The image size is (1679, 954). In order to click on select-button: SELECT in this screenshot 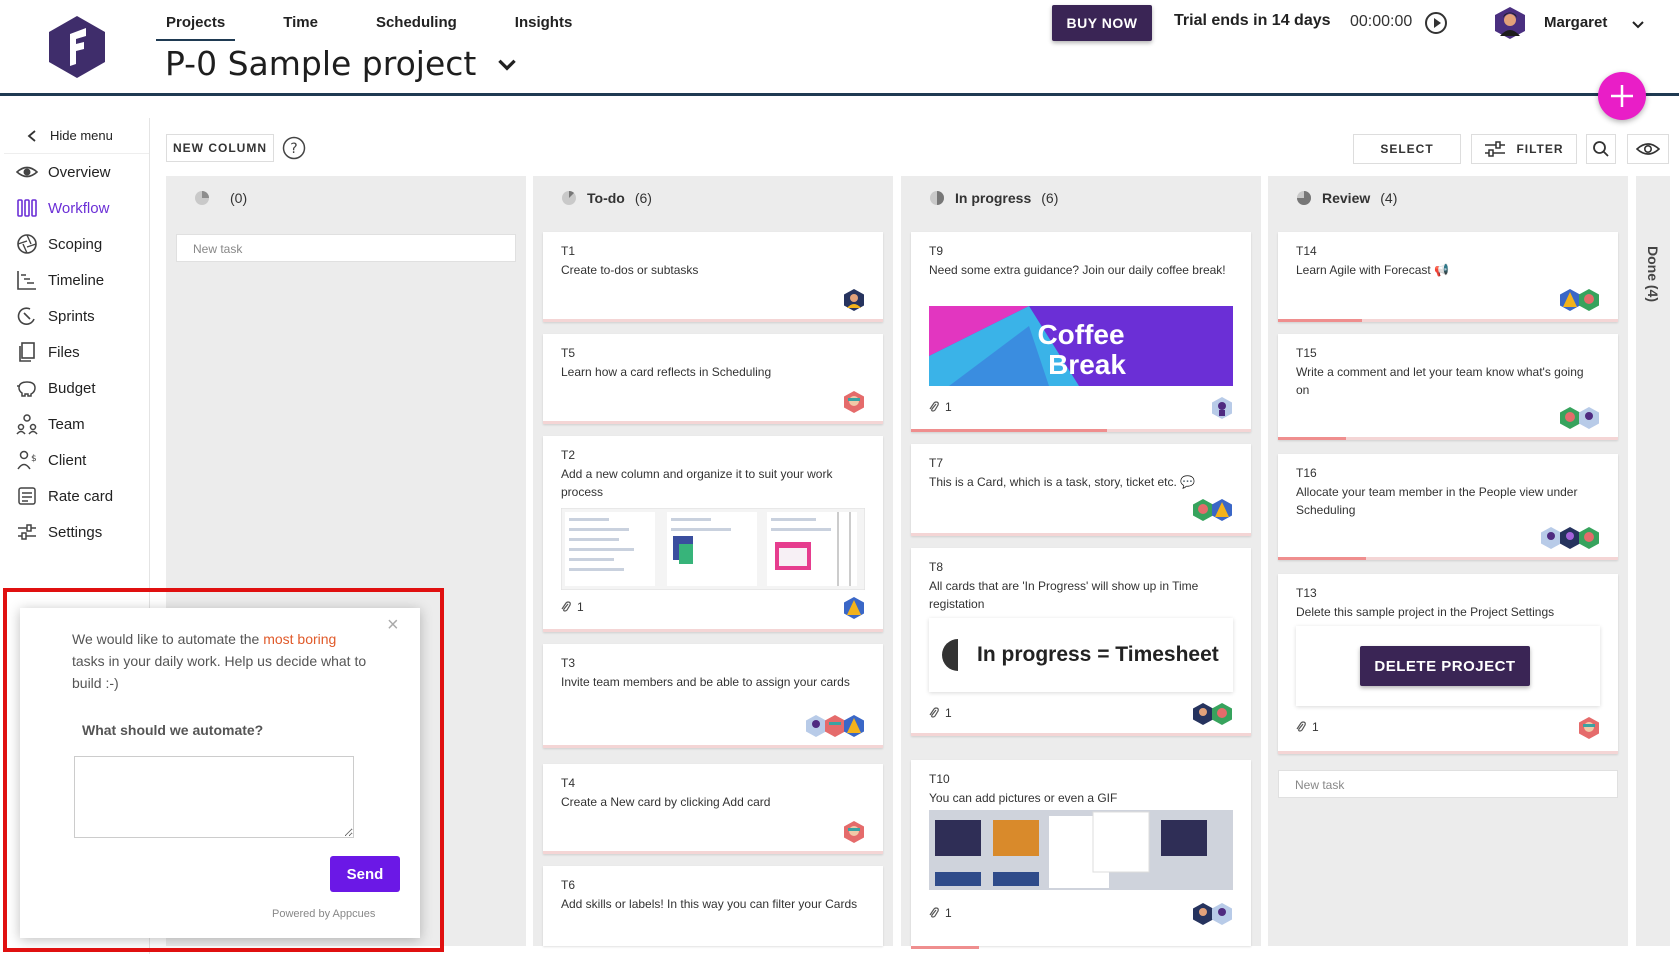, I will do `click(1407, 149)`.